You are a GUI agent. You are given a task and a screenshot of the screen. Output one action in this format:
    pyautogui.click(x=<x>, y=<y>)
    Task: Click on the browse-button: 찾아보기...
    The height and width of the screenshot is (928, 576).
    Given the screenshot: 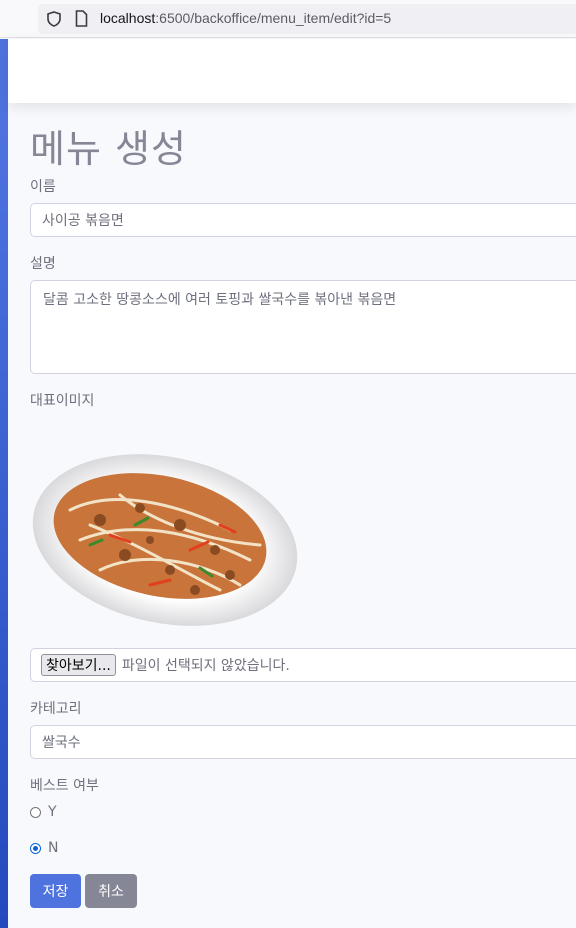 What is the action you would take?
    pyautogui.click(x=78, y=665)
    